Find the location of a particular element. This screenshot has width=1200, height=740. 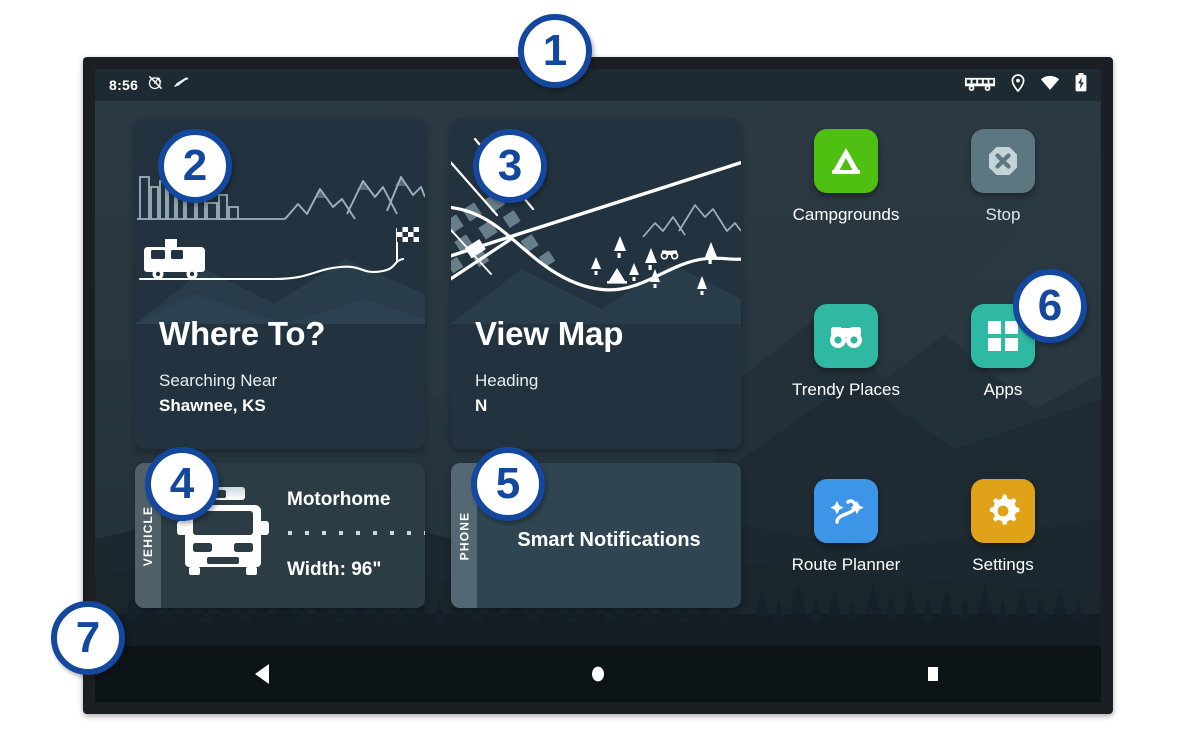

location-pin-icon is located at coordinates (1018, 85).